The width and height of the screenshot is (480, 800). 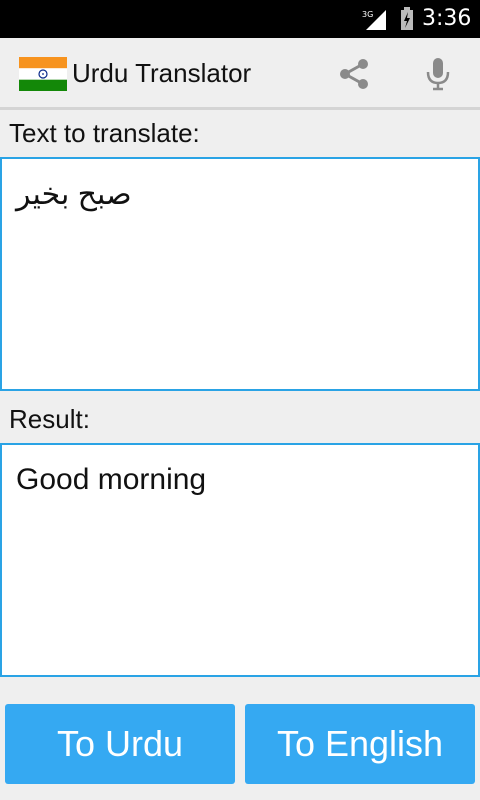 I want to click on share-button, so click(x=354, y=74).